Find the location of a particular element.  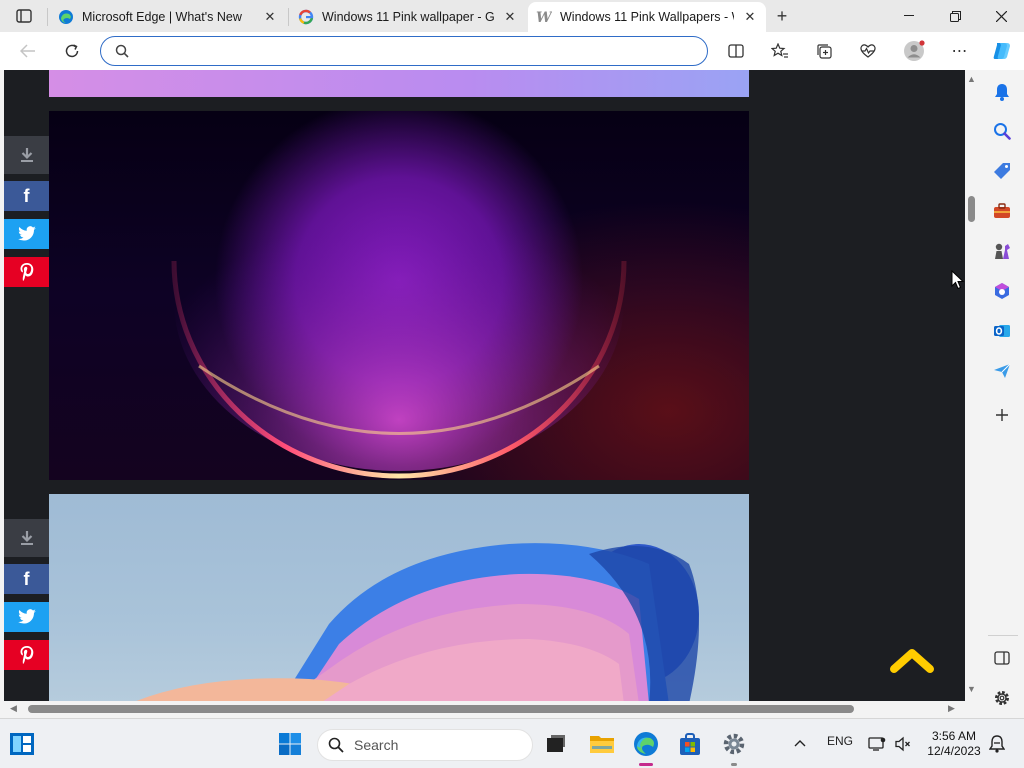

refresh-icon is located at coordinates (72, 51).